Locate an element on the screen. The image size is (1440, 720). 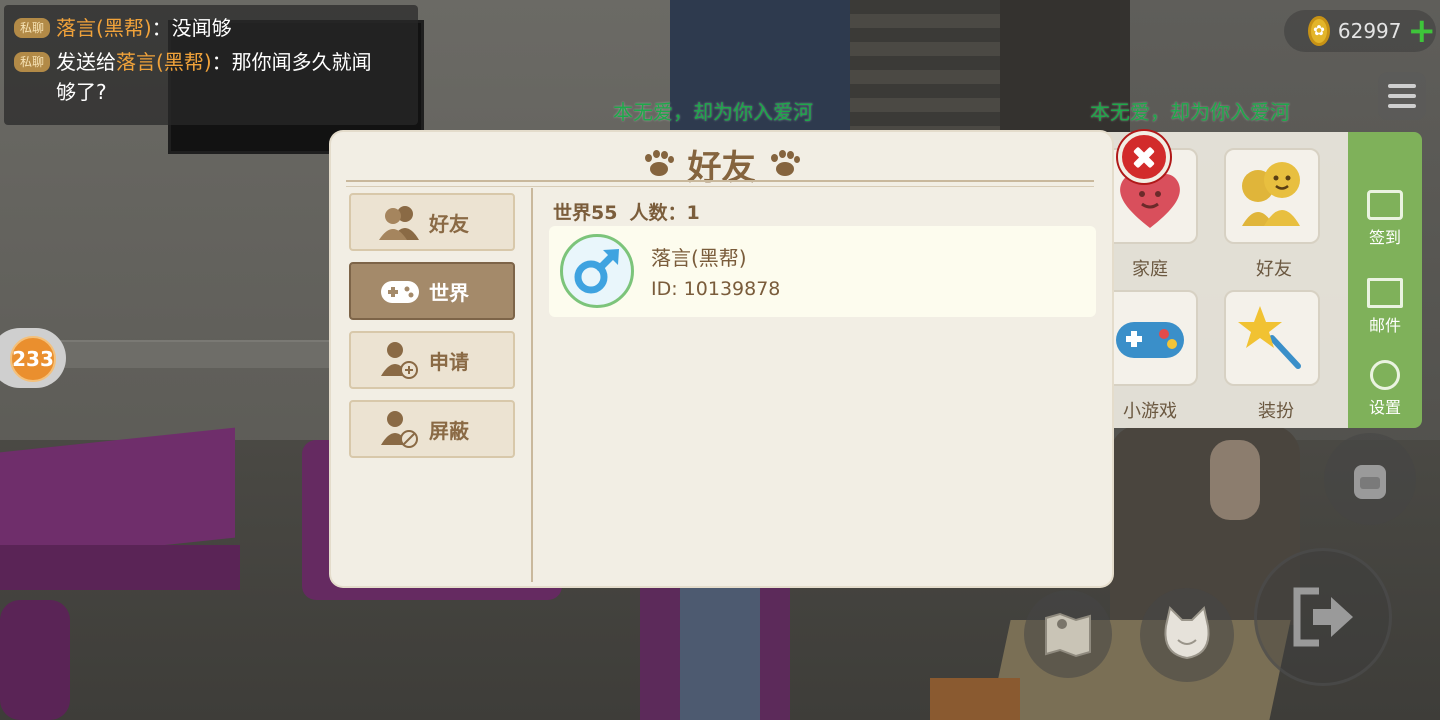
world-server-label: 世界55 is located at coordinates (585, 213).